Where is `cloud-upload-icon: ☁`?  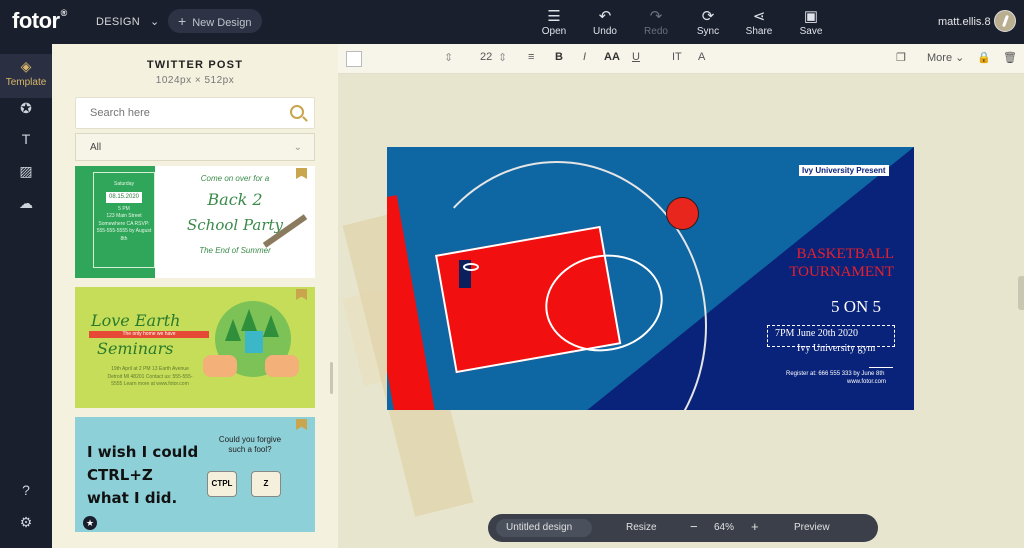 cloud-upload-icon: ☁ is located at coordinates (26, 203).